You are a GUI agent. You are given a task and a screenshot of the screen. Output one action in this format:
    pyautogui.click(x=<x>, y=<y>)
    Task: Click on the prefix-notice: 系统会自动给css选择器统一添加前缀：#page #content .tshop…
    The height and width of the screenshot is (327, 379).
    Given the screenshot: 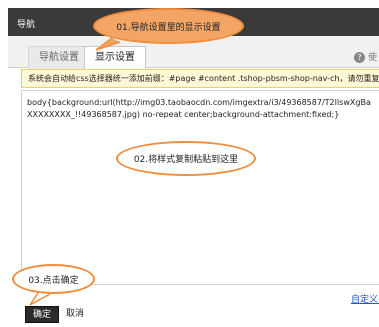 What is the action you would take?
    pyautogui.click(x=200, y=78)
    